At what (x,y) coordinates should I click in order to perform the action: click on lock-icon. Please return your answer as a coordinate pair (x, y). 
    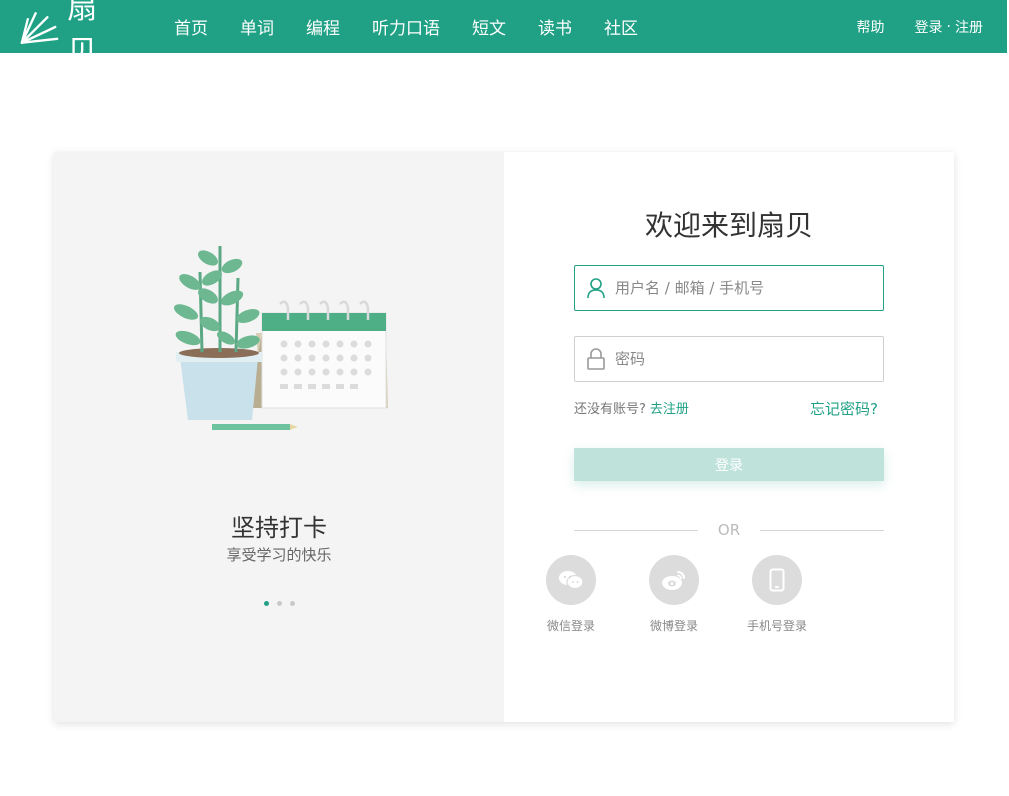
    Looking at the image, I should click on (596, 359).